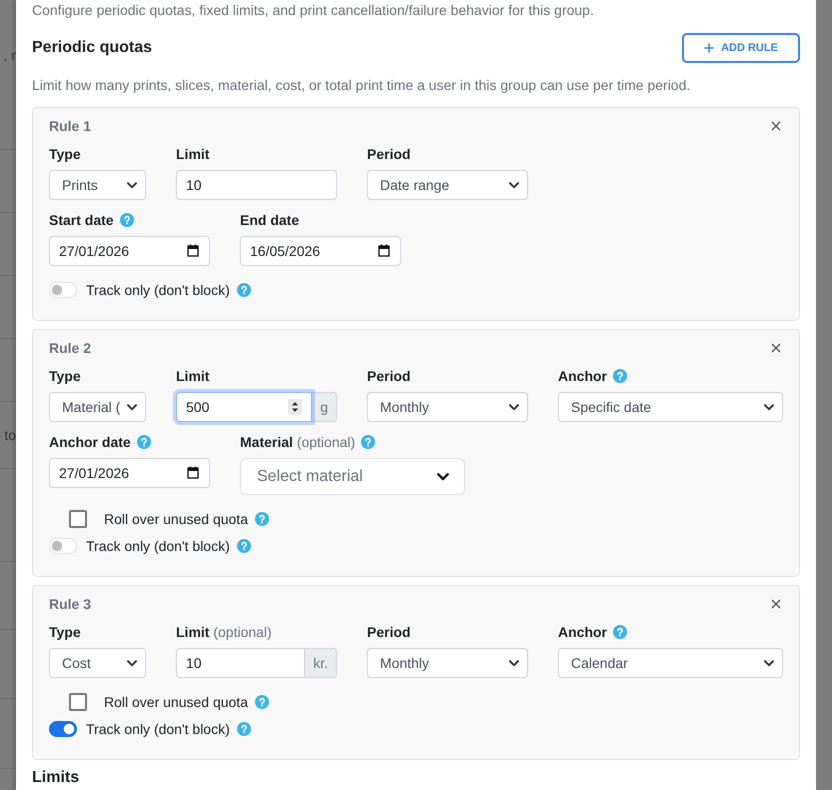 The image size is (832, 790). Describe the element at coordinates (352, 476) in the screenshot. I see `dropdown-field: Select material` at that location.